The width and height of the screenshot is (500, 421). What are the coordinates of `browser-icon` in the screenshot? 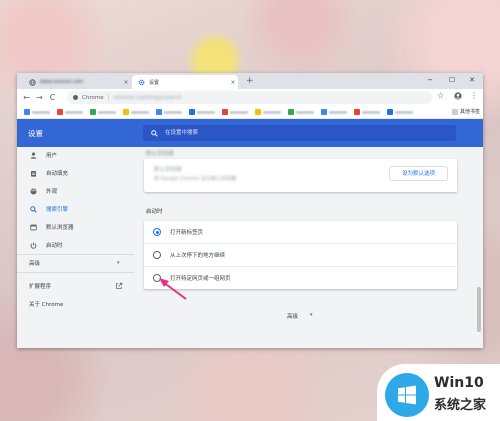 It's located at (33, 227).